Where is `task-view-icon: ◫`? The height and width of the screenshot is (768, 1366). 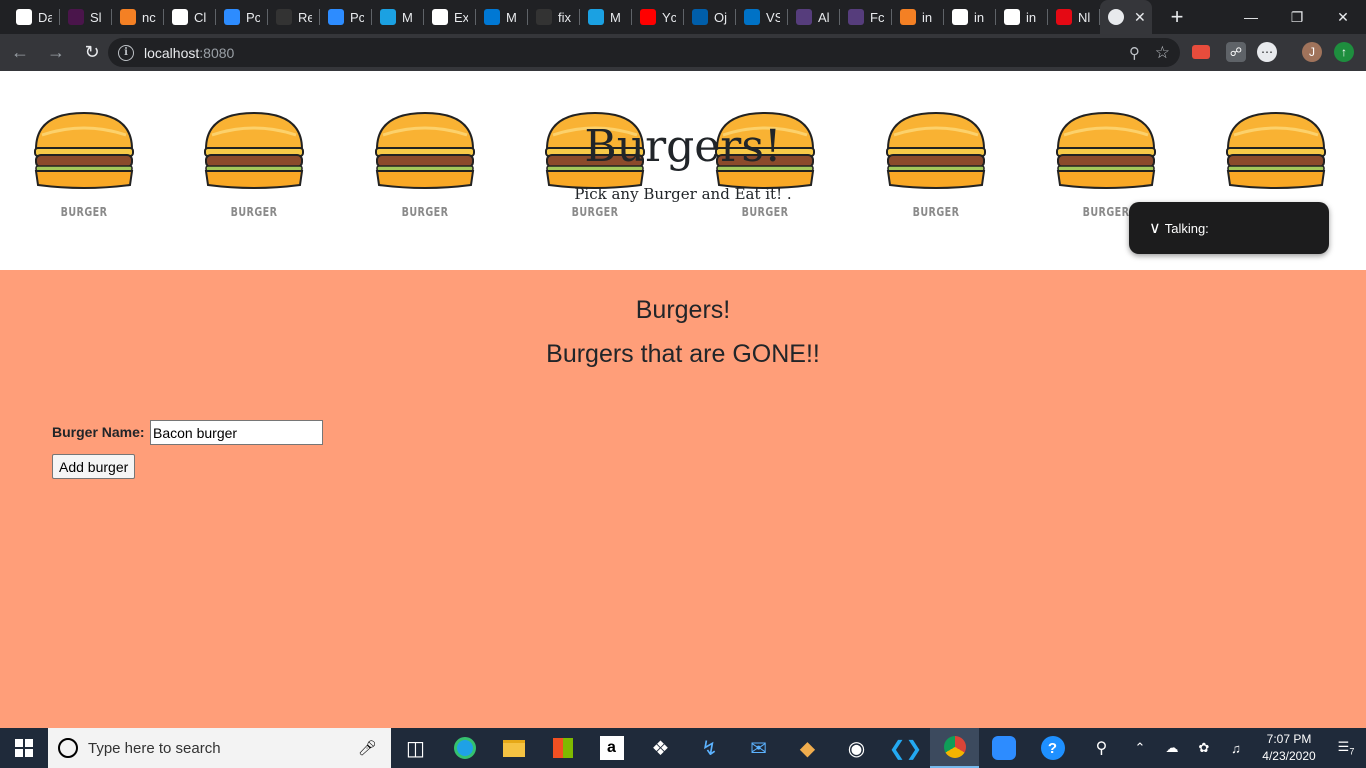 task-view-icon: ◫ is located at coordinates (415, 748).